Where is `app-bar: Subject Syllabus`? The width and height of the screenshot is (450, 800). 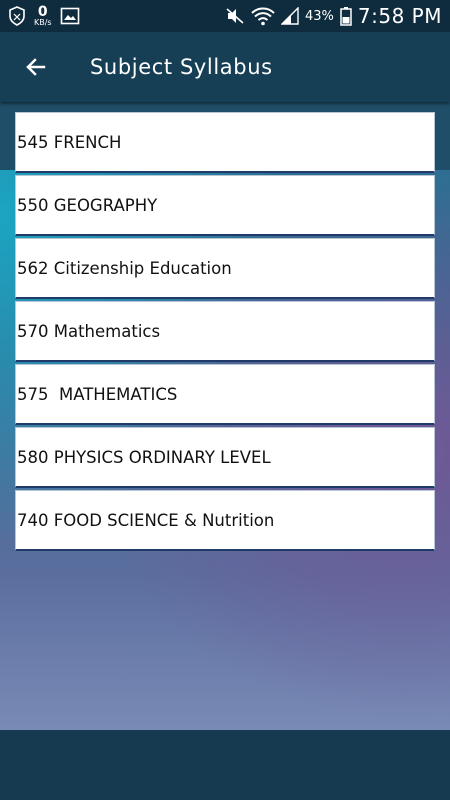
app-bar: Subject Syllabus is located at coordinates (225, 67).